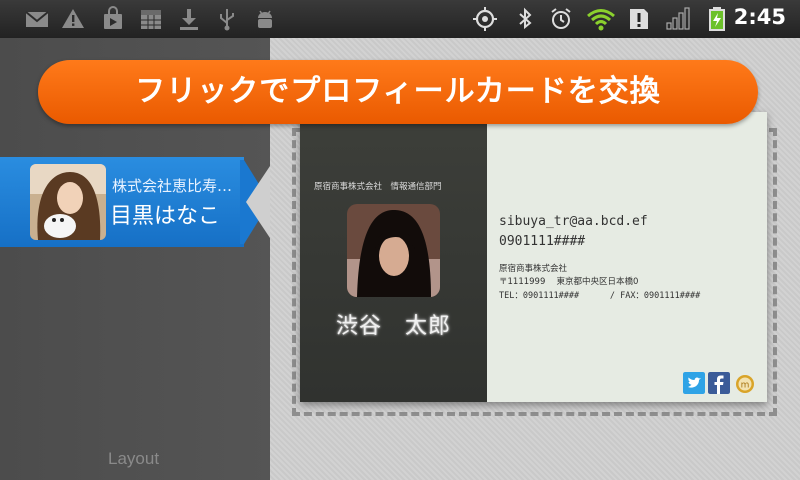 Image resolution: width=800 pixels, height=480 pixels. I want to click on alarm-icon, so click(561, 18).